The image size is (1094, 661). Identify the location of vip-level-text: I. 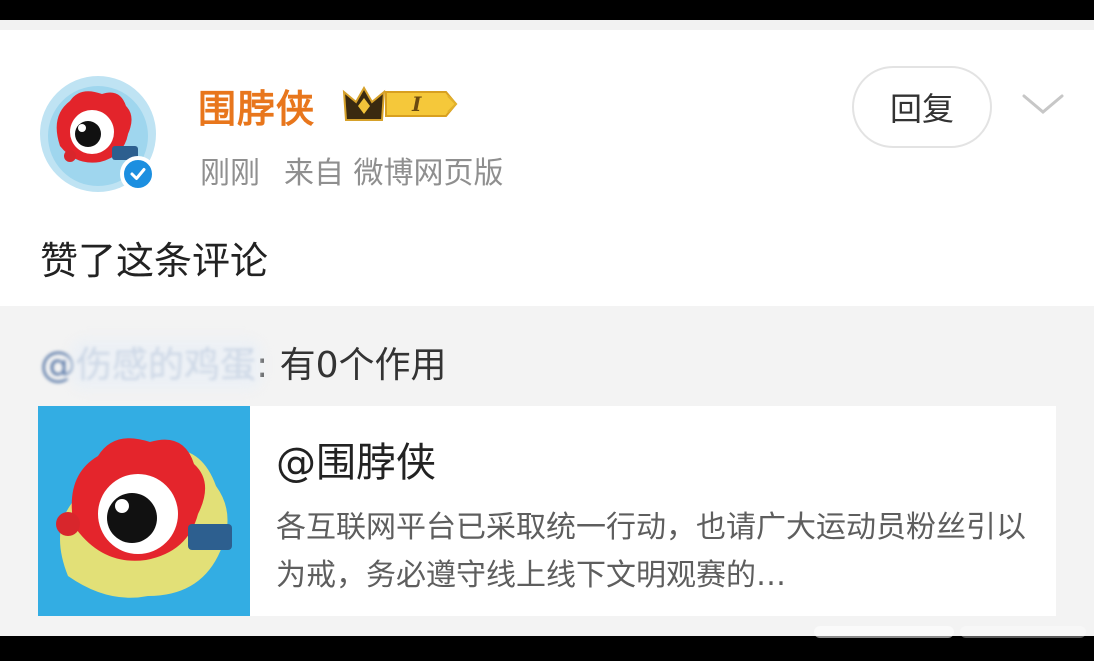
(416, 104).